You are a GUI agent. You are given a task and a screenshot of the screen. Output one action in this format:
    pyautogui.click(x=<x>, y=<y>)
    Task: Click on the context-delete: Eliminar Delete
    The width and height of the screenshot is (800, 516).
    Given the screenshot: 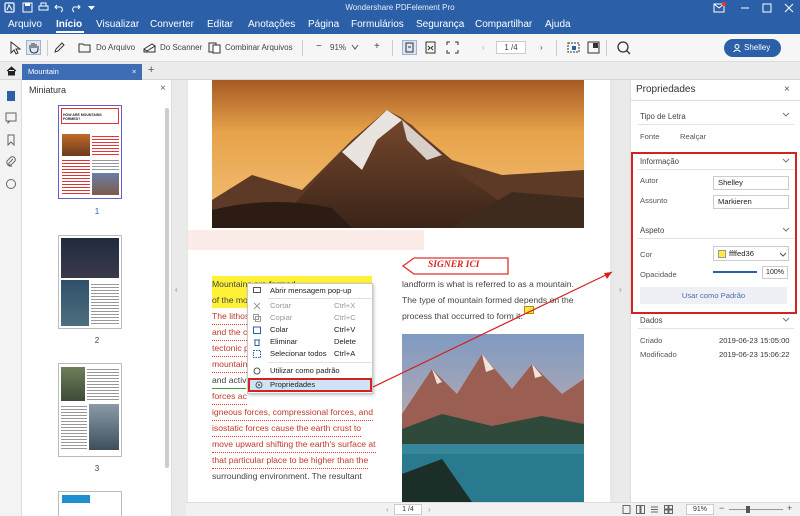 What is the action you would take?
    pyautogui.click(x=310, y=342)
    